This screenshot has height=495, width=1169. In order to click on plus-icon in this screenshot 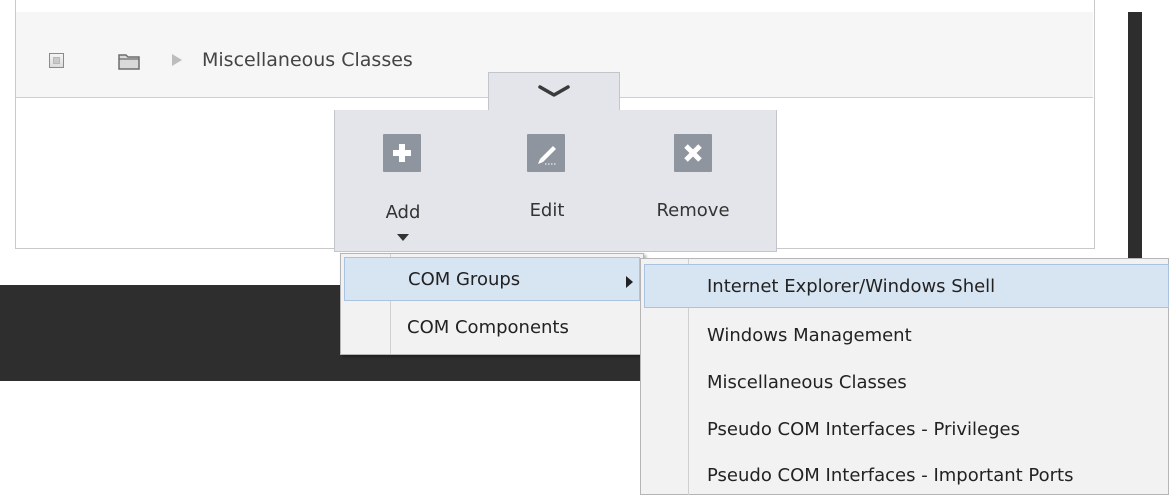, I will do `click(402, 153)`.